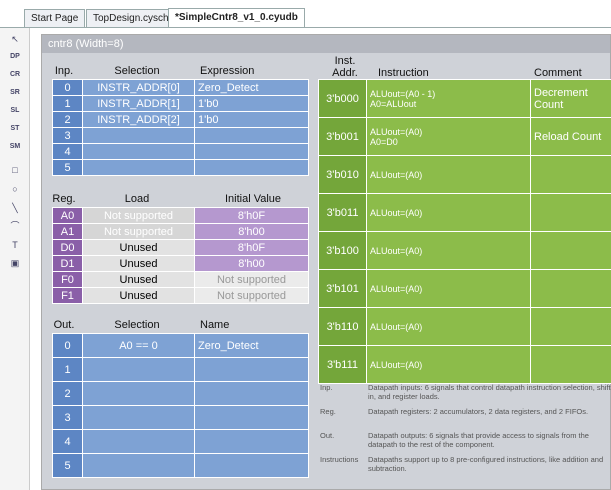  What do you see at coordinates (251, 87) in the screenshot?
I see `input-expression-cell: Zero_Detect` at bounding box center [251, 87].